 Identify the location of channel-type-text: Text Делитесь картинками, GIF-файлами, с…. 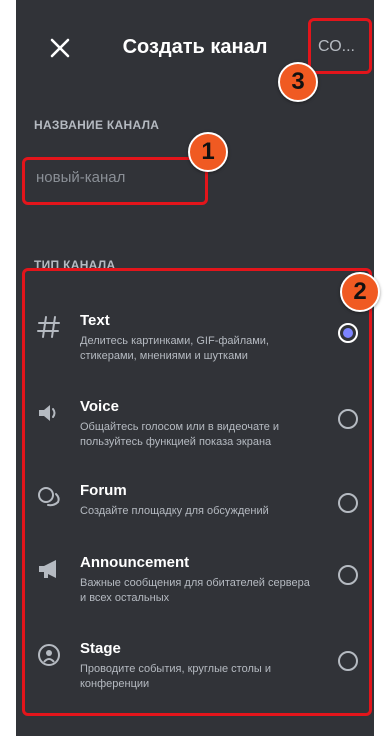
(195, 335).